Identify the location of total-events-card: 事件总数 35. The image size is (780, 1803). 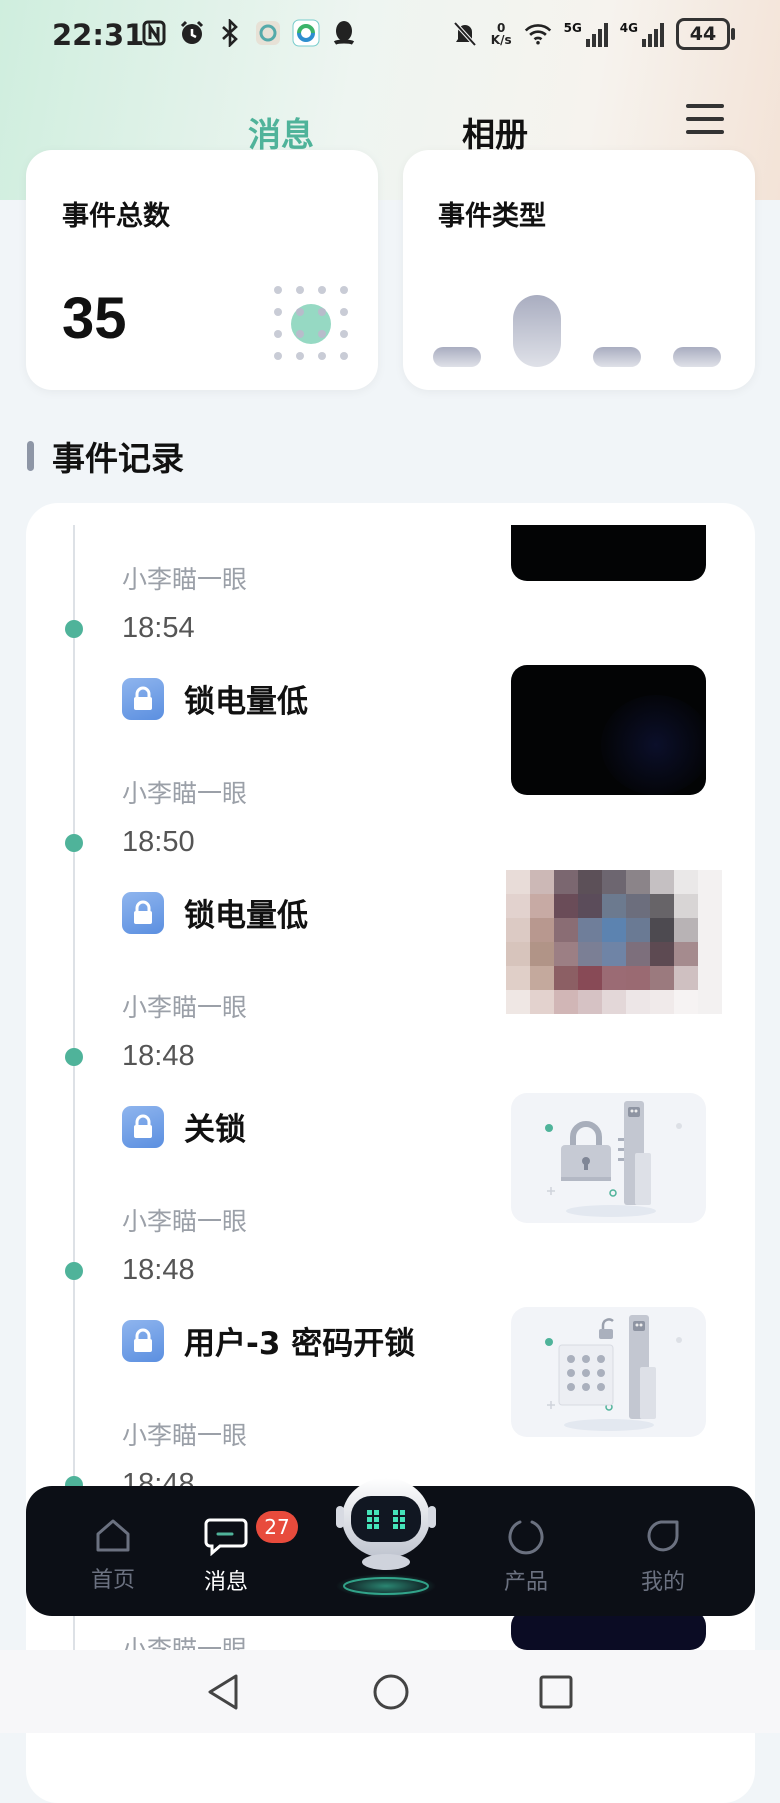
(202, 270).